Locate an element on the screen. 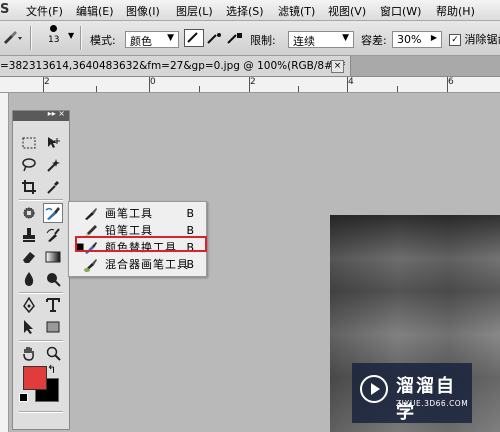  menu-image: 图像(I) is located at coordinates (143, 11).